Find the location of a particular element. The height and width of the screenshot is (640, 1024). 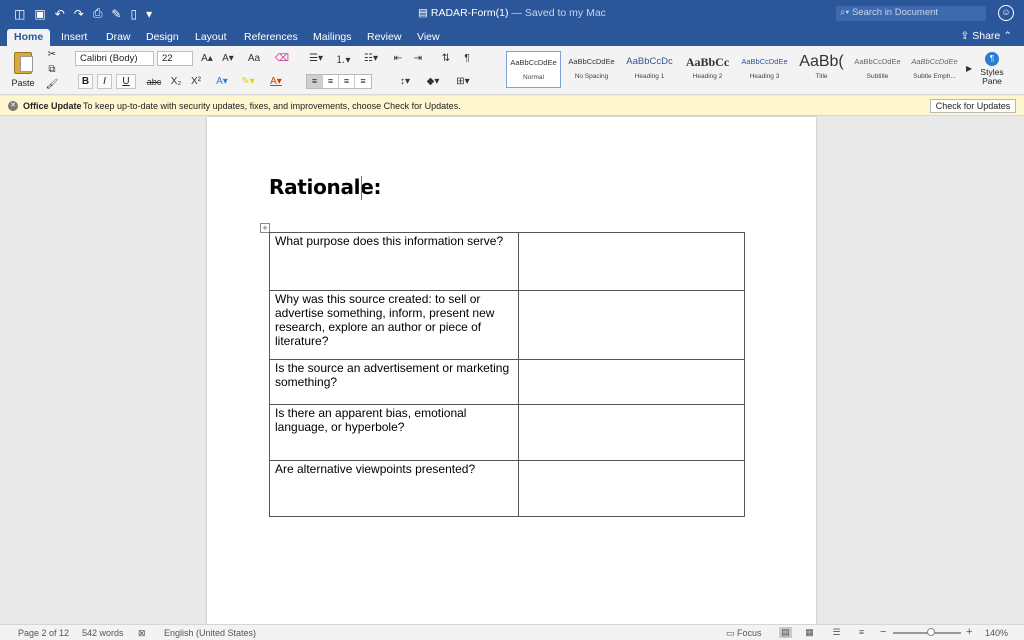

grow-font-icon: A▴ is located at coordinates (207, 58).